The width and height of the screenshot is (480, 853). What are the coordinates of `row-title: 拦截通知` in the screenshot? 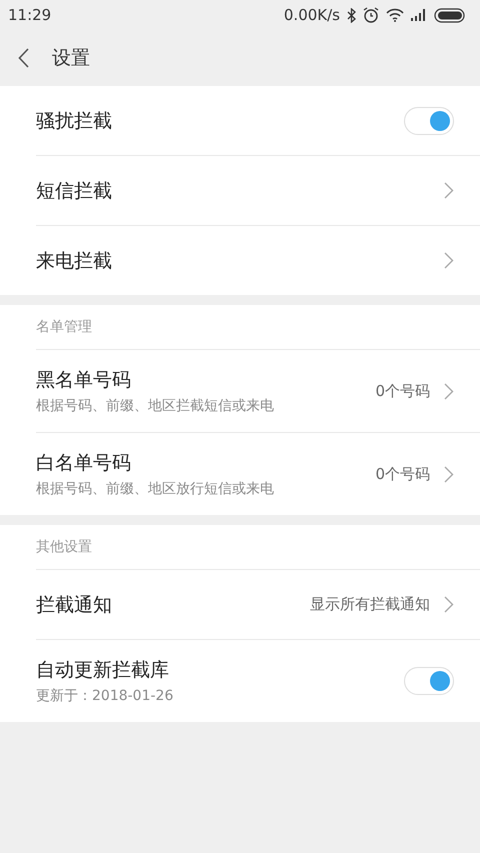 It's located at (74, 605).